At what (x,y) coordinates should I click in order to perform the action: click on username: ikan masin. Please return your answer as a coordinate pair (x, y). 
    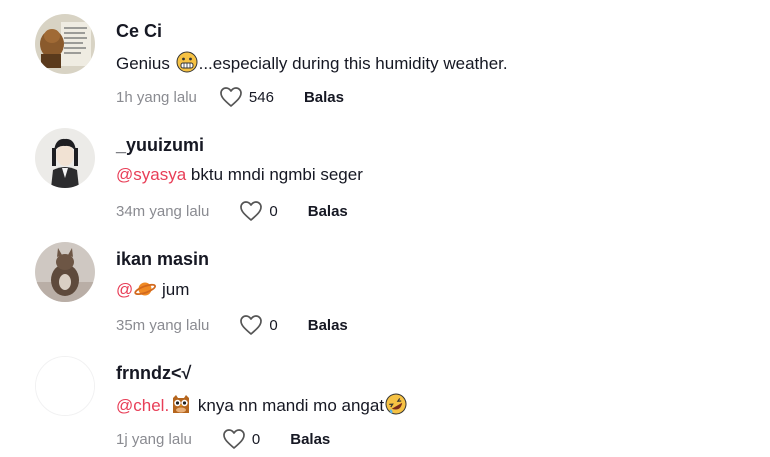
    Looking at the image, I should click on (162, 259).